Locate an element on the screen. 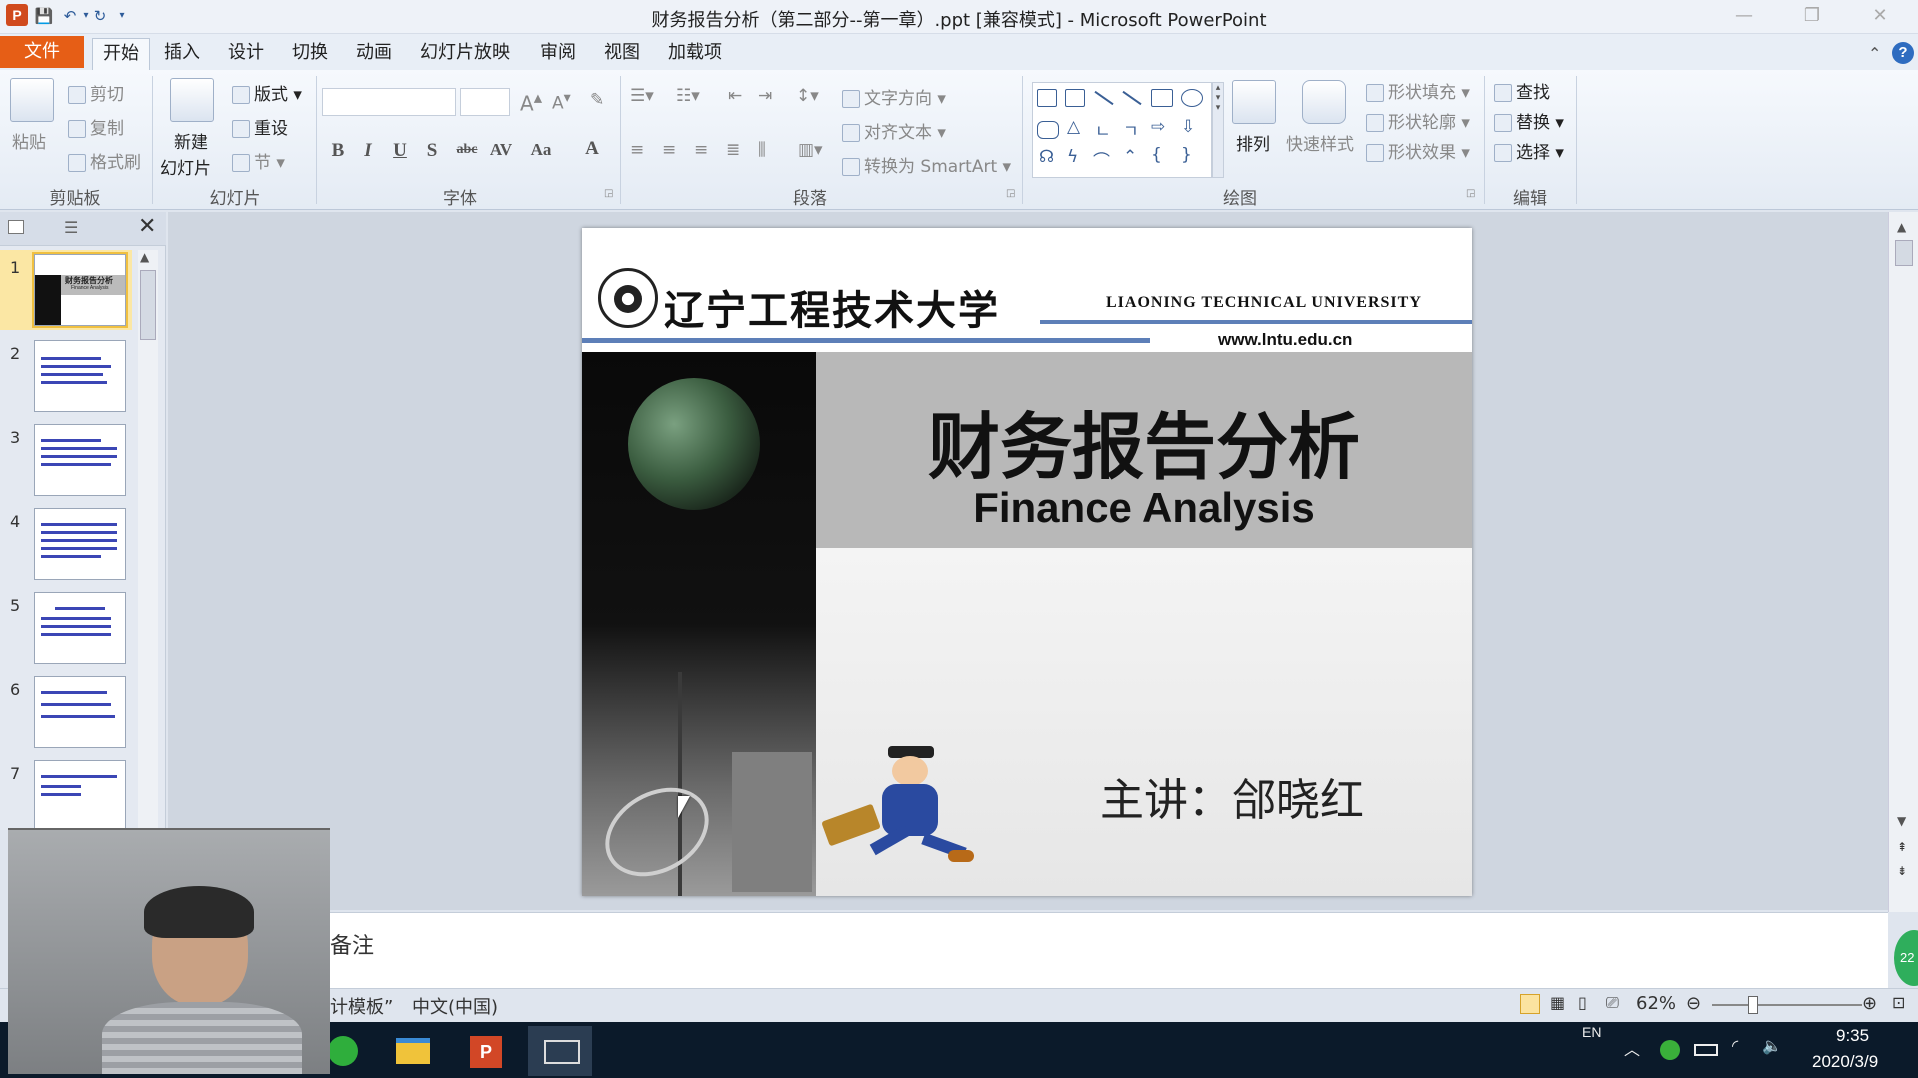 The width and height of the screenshot is (1918, 1078). vertical-textbox-shape-icon is located at coordinates (1075, 98).